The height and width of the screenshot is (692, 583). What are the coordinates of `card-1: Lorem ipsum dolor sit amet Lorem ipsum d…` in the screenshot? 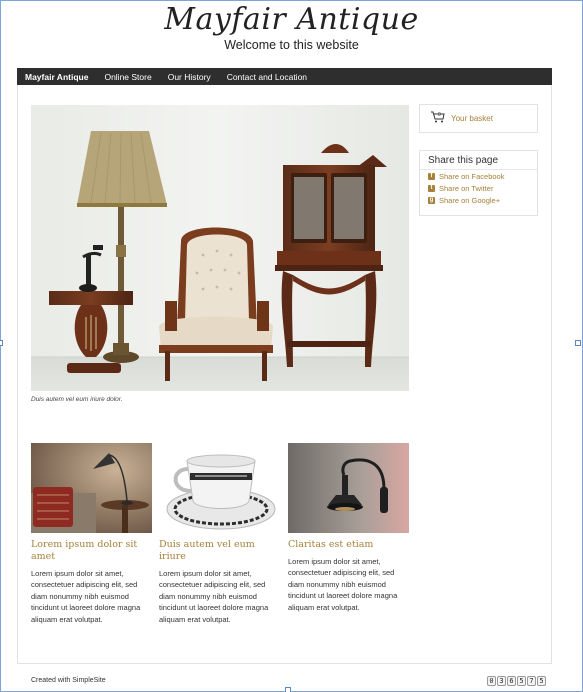 It's located at (91, 534).